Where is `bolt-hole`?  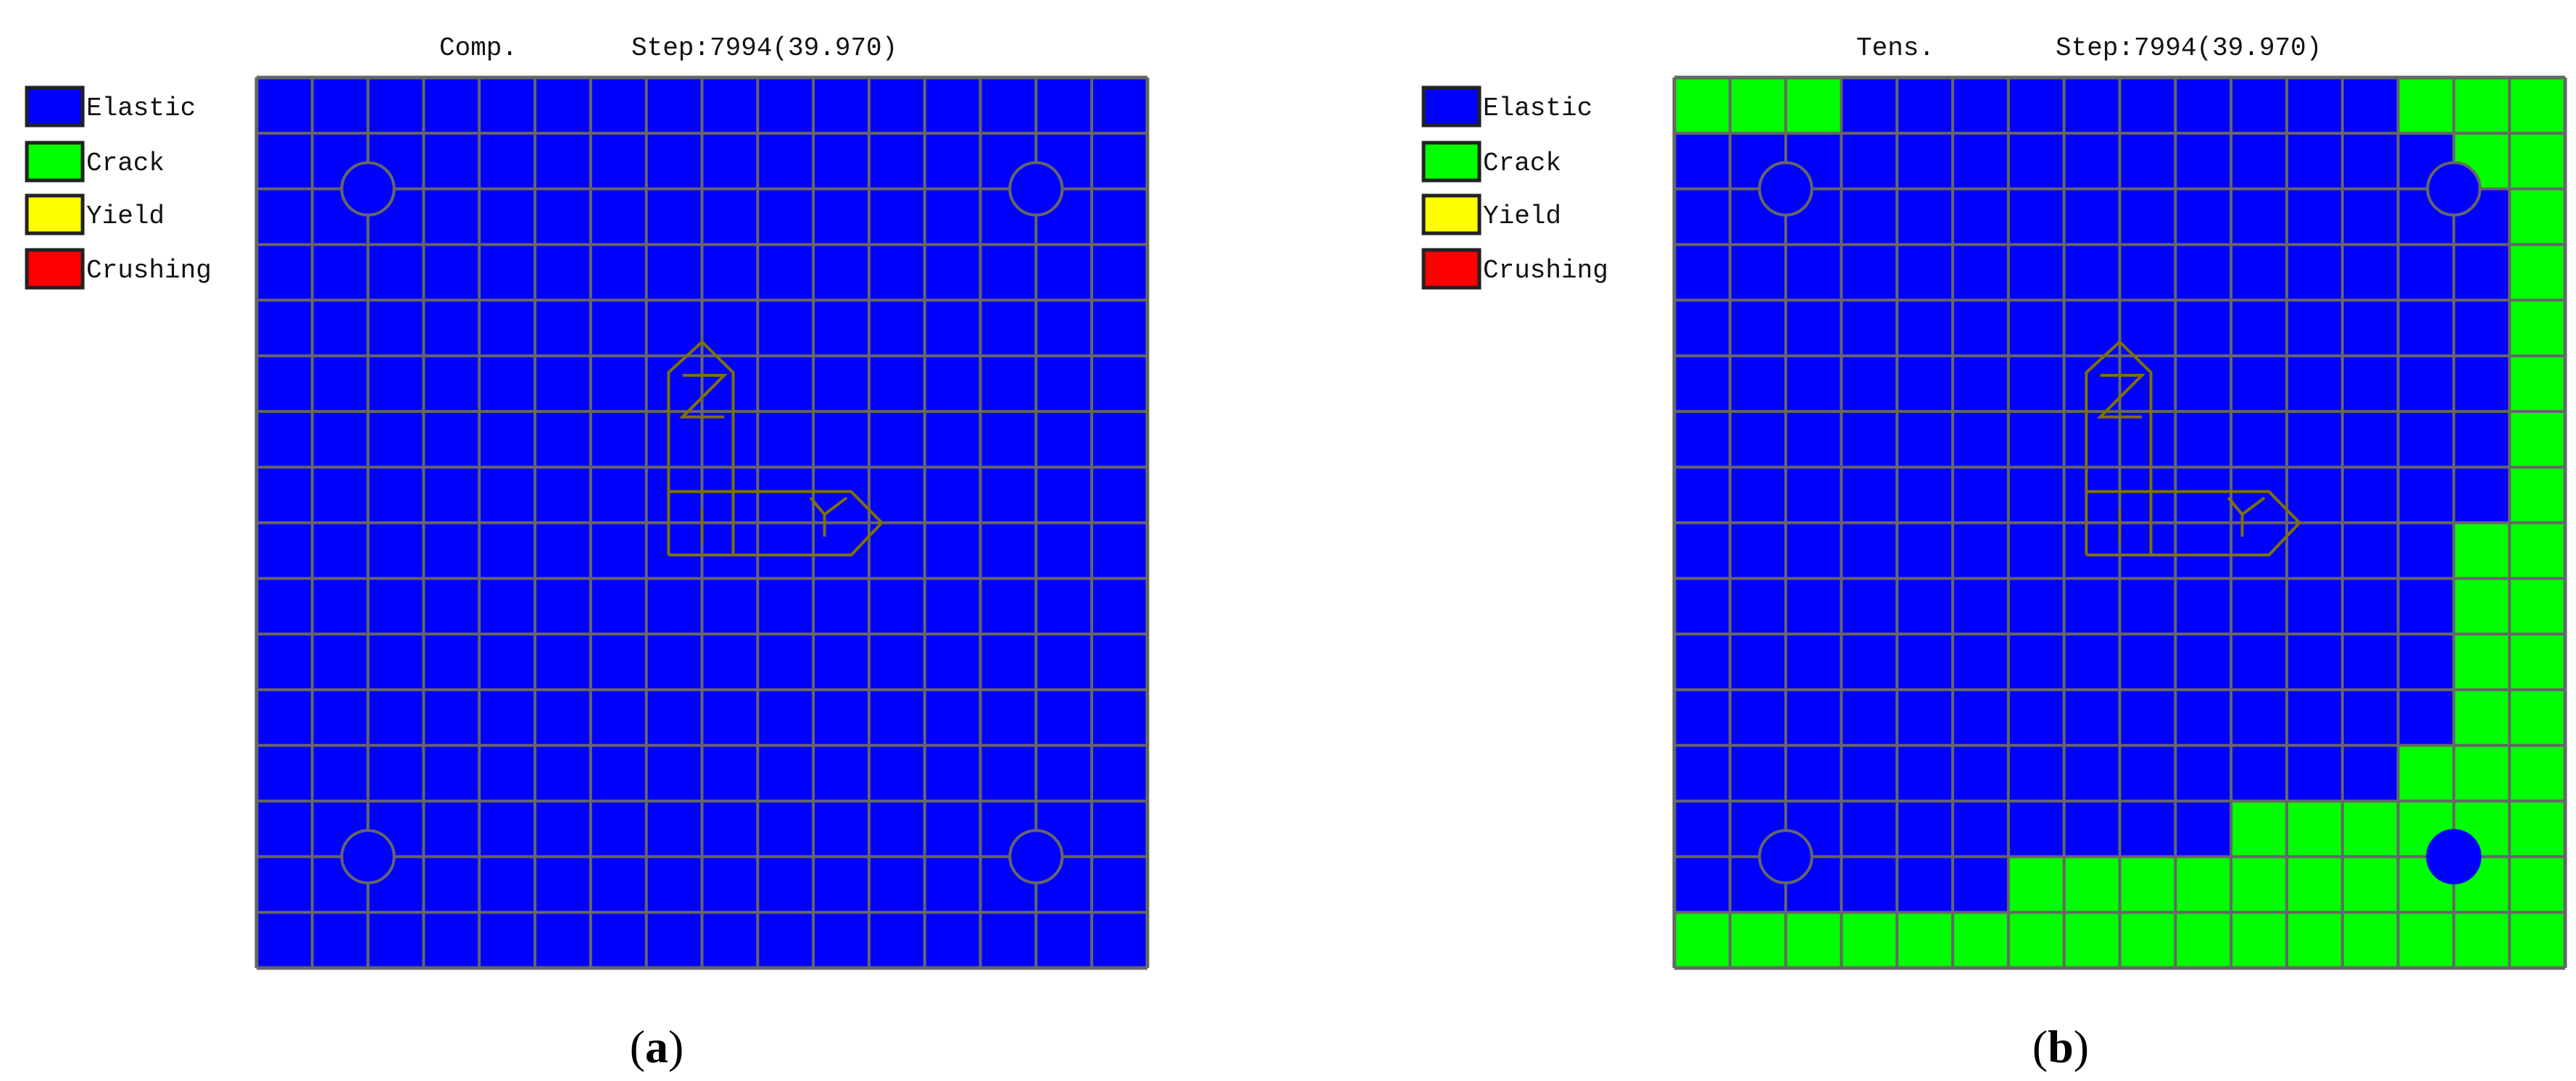
bolt-hole is located at coordinates (1785, 189).